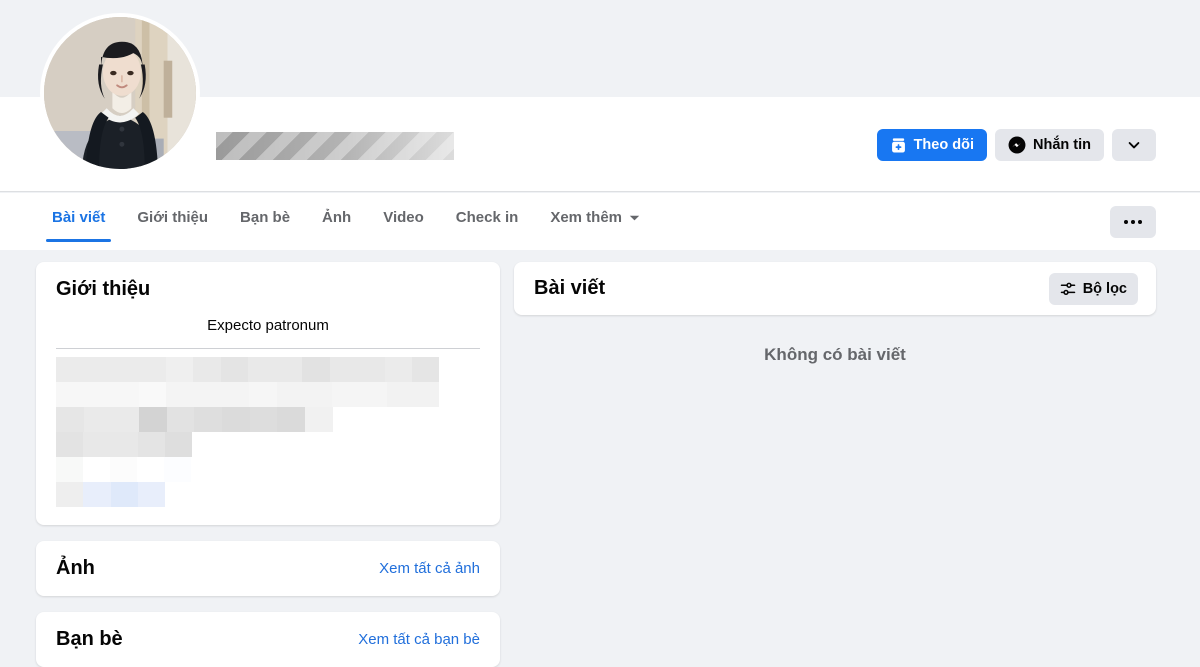 The height and width of the screenshot is (667, 1200). Describe the element at coordinates (1062, 145) in the screenshot. I see `message-button-label: Nhắn tin` at that location.